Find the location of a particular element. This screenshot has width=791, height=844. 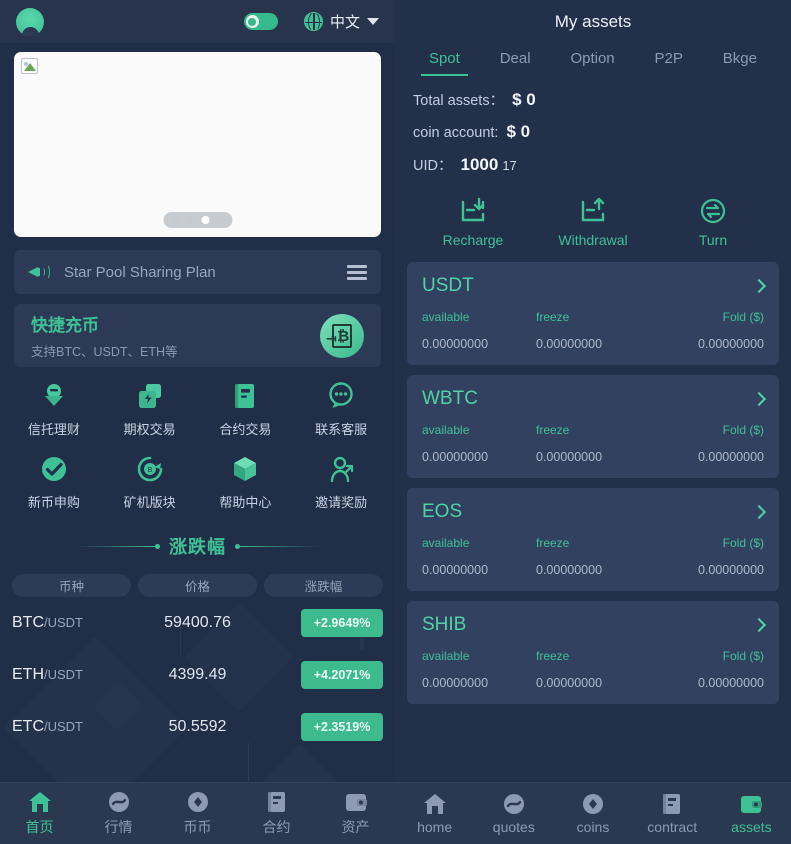

nav-item-quotes: 行情 is located at coordinates (118, 813).